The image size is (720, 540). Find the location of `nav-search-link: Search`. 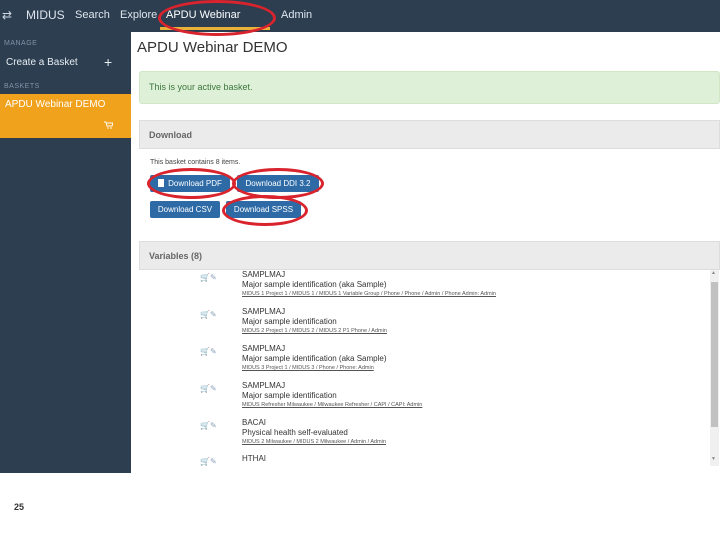

nav-search-link: Search is located at coordinates (92, 15).